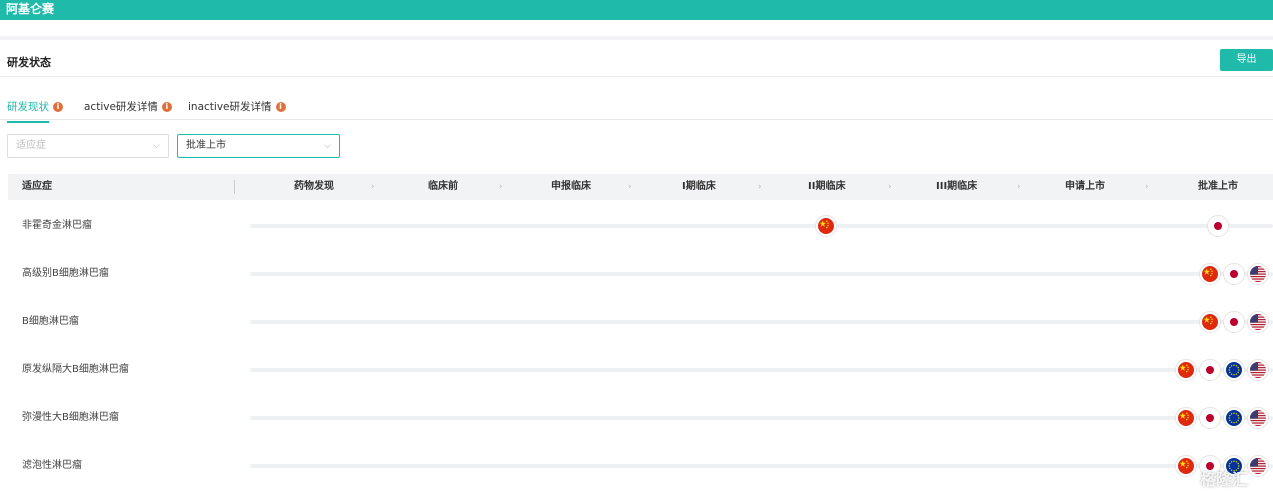 The width and height of the screenshot is (1273, 491). Describe the element at coordinates (258, 146) in the screenshot. I see `stage-select: 批准上市 ⌵` at that location.